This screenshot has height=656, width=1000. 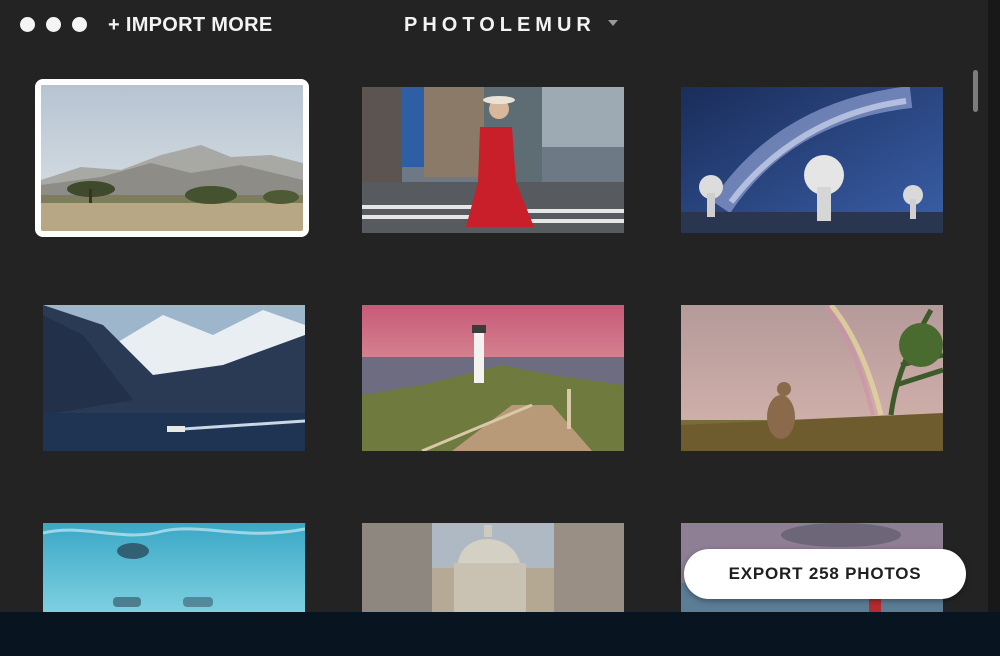 I want to click on photo-mountain-lake-boat, so click(x=174, y=378).